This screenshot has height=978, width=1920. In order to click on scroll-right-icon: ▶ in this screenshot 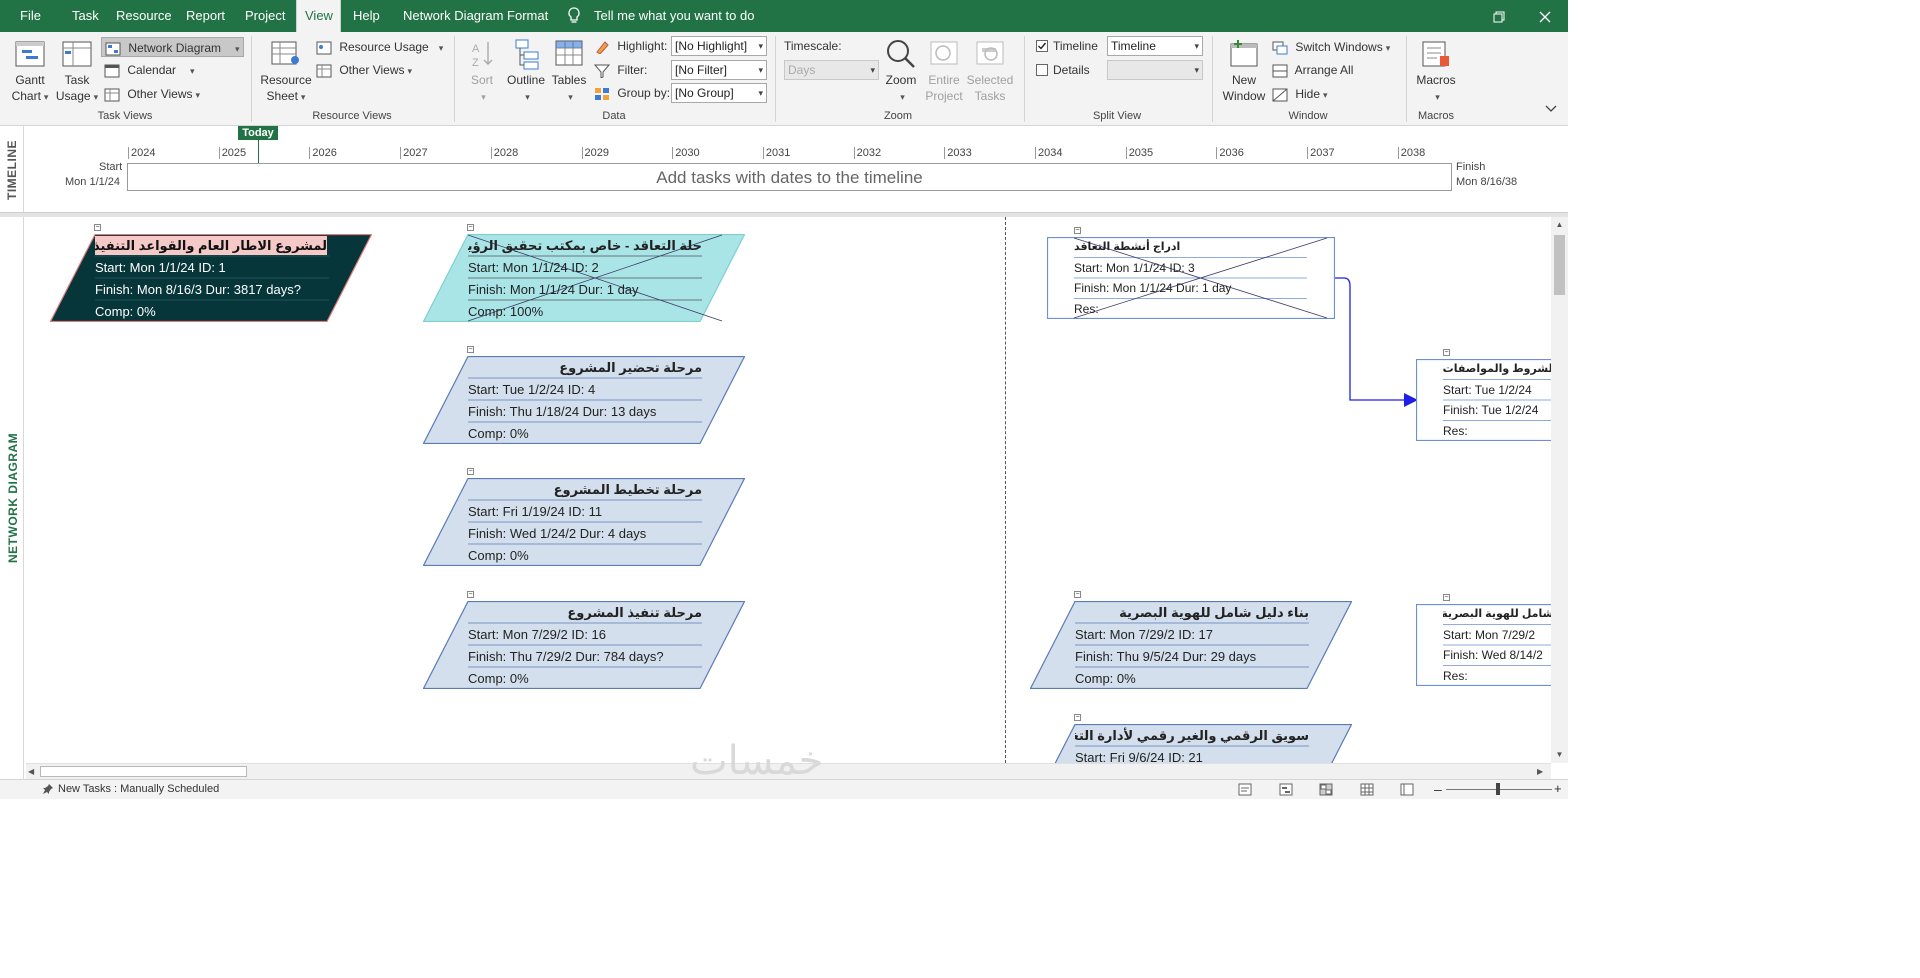, I will do `click(1543, 771)`.